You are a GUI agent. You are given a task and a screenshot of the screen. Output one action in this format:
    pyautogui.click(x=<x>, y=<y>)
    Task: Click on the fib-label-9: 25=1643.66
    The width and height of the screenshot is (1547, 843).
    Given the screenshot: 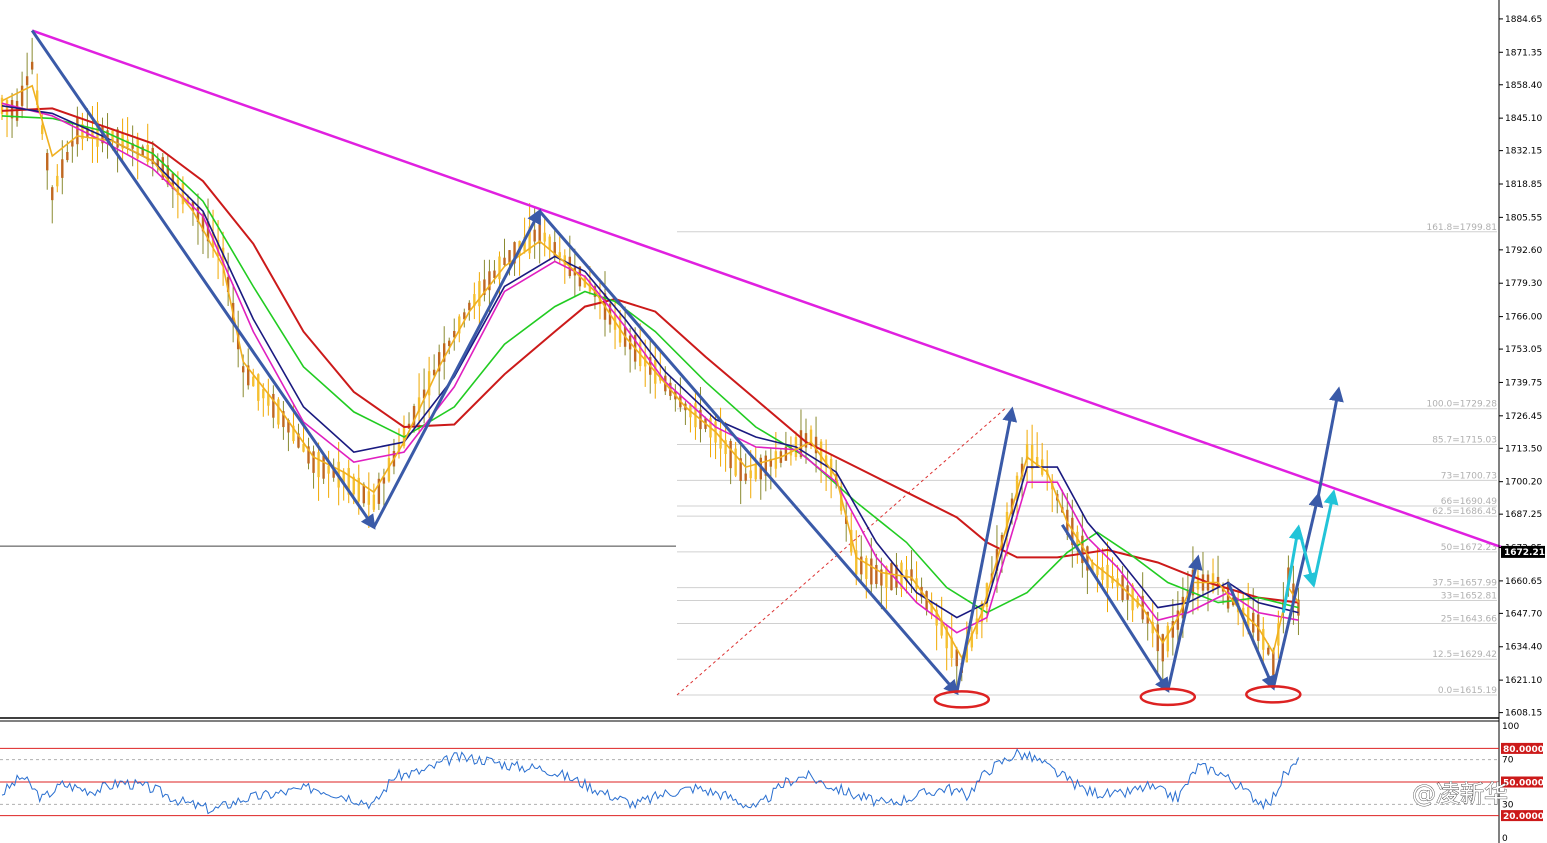 What is the action you would take?
    pyautogui.click(x=1469, y=620)
    